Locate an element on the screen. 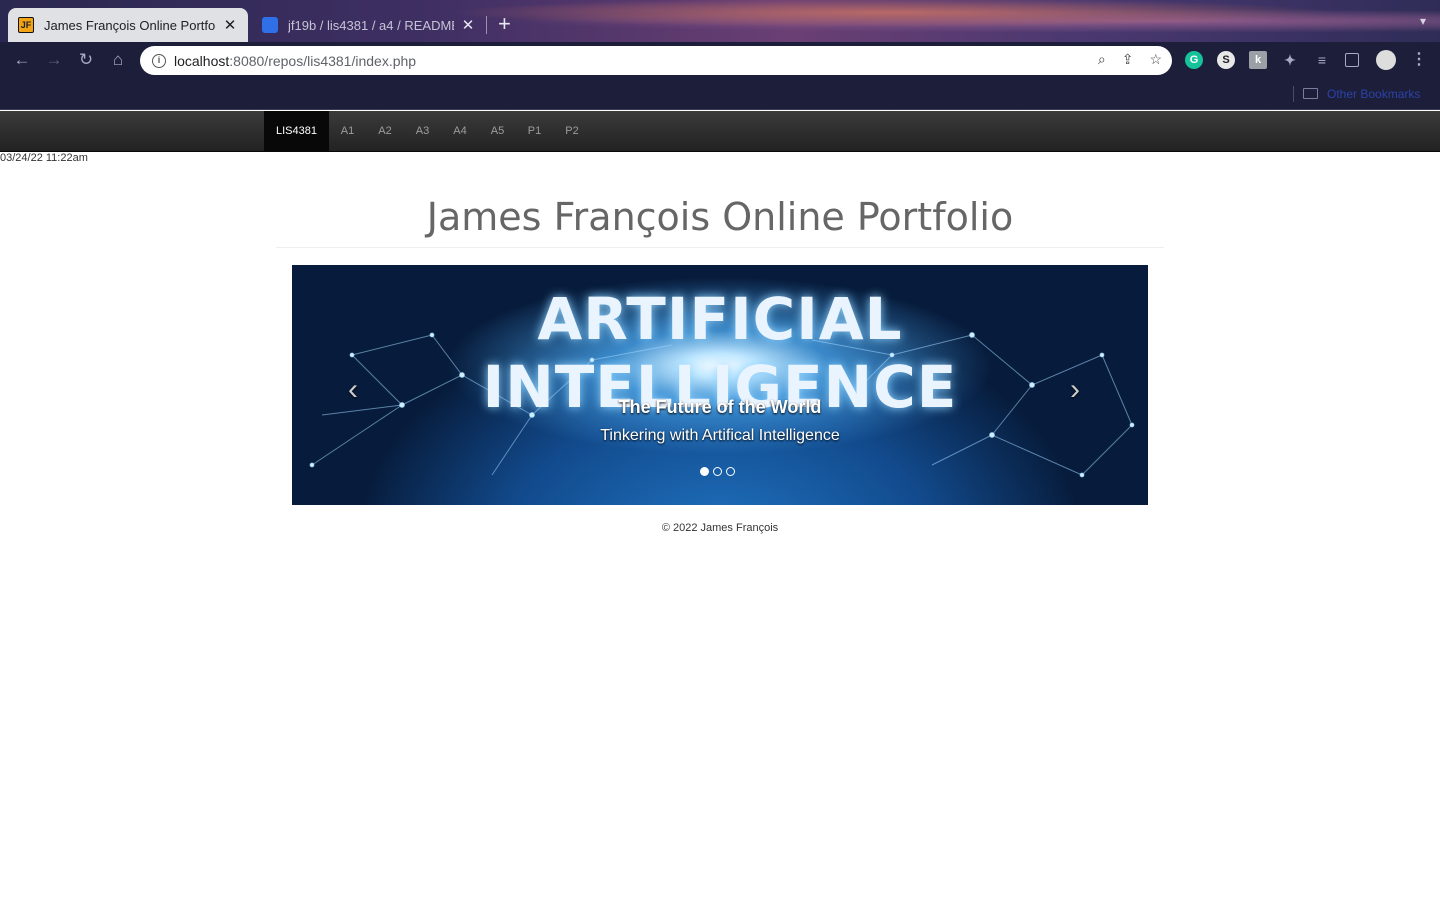 This screenshot has height=900, width=1440. side-panel-icon is located at coordinates (1352, 60).